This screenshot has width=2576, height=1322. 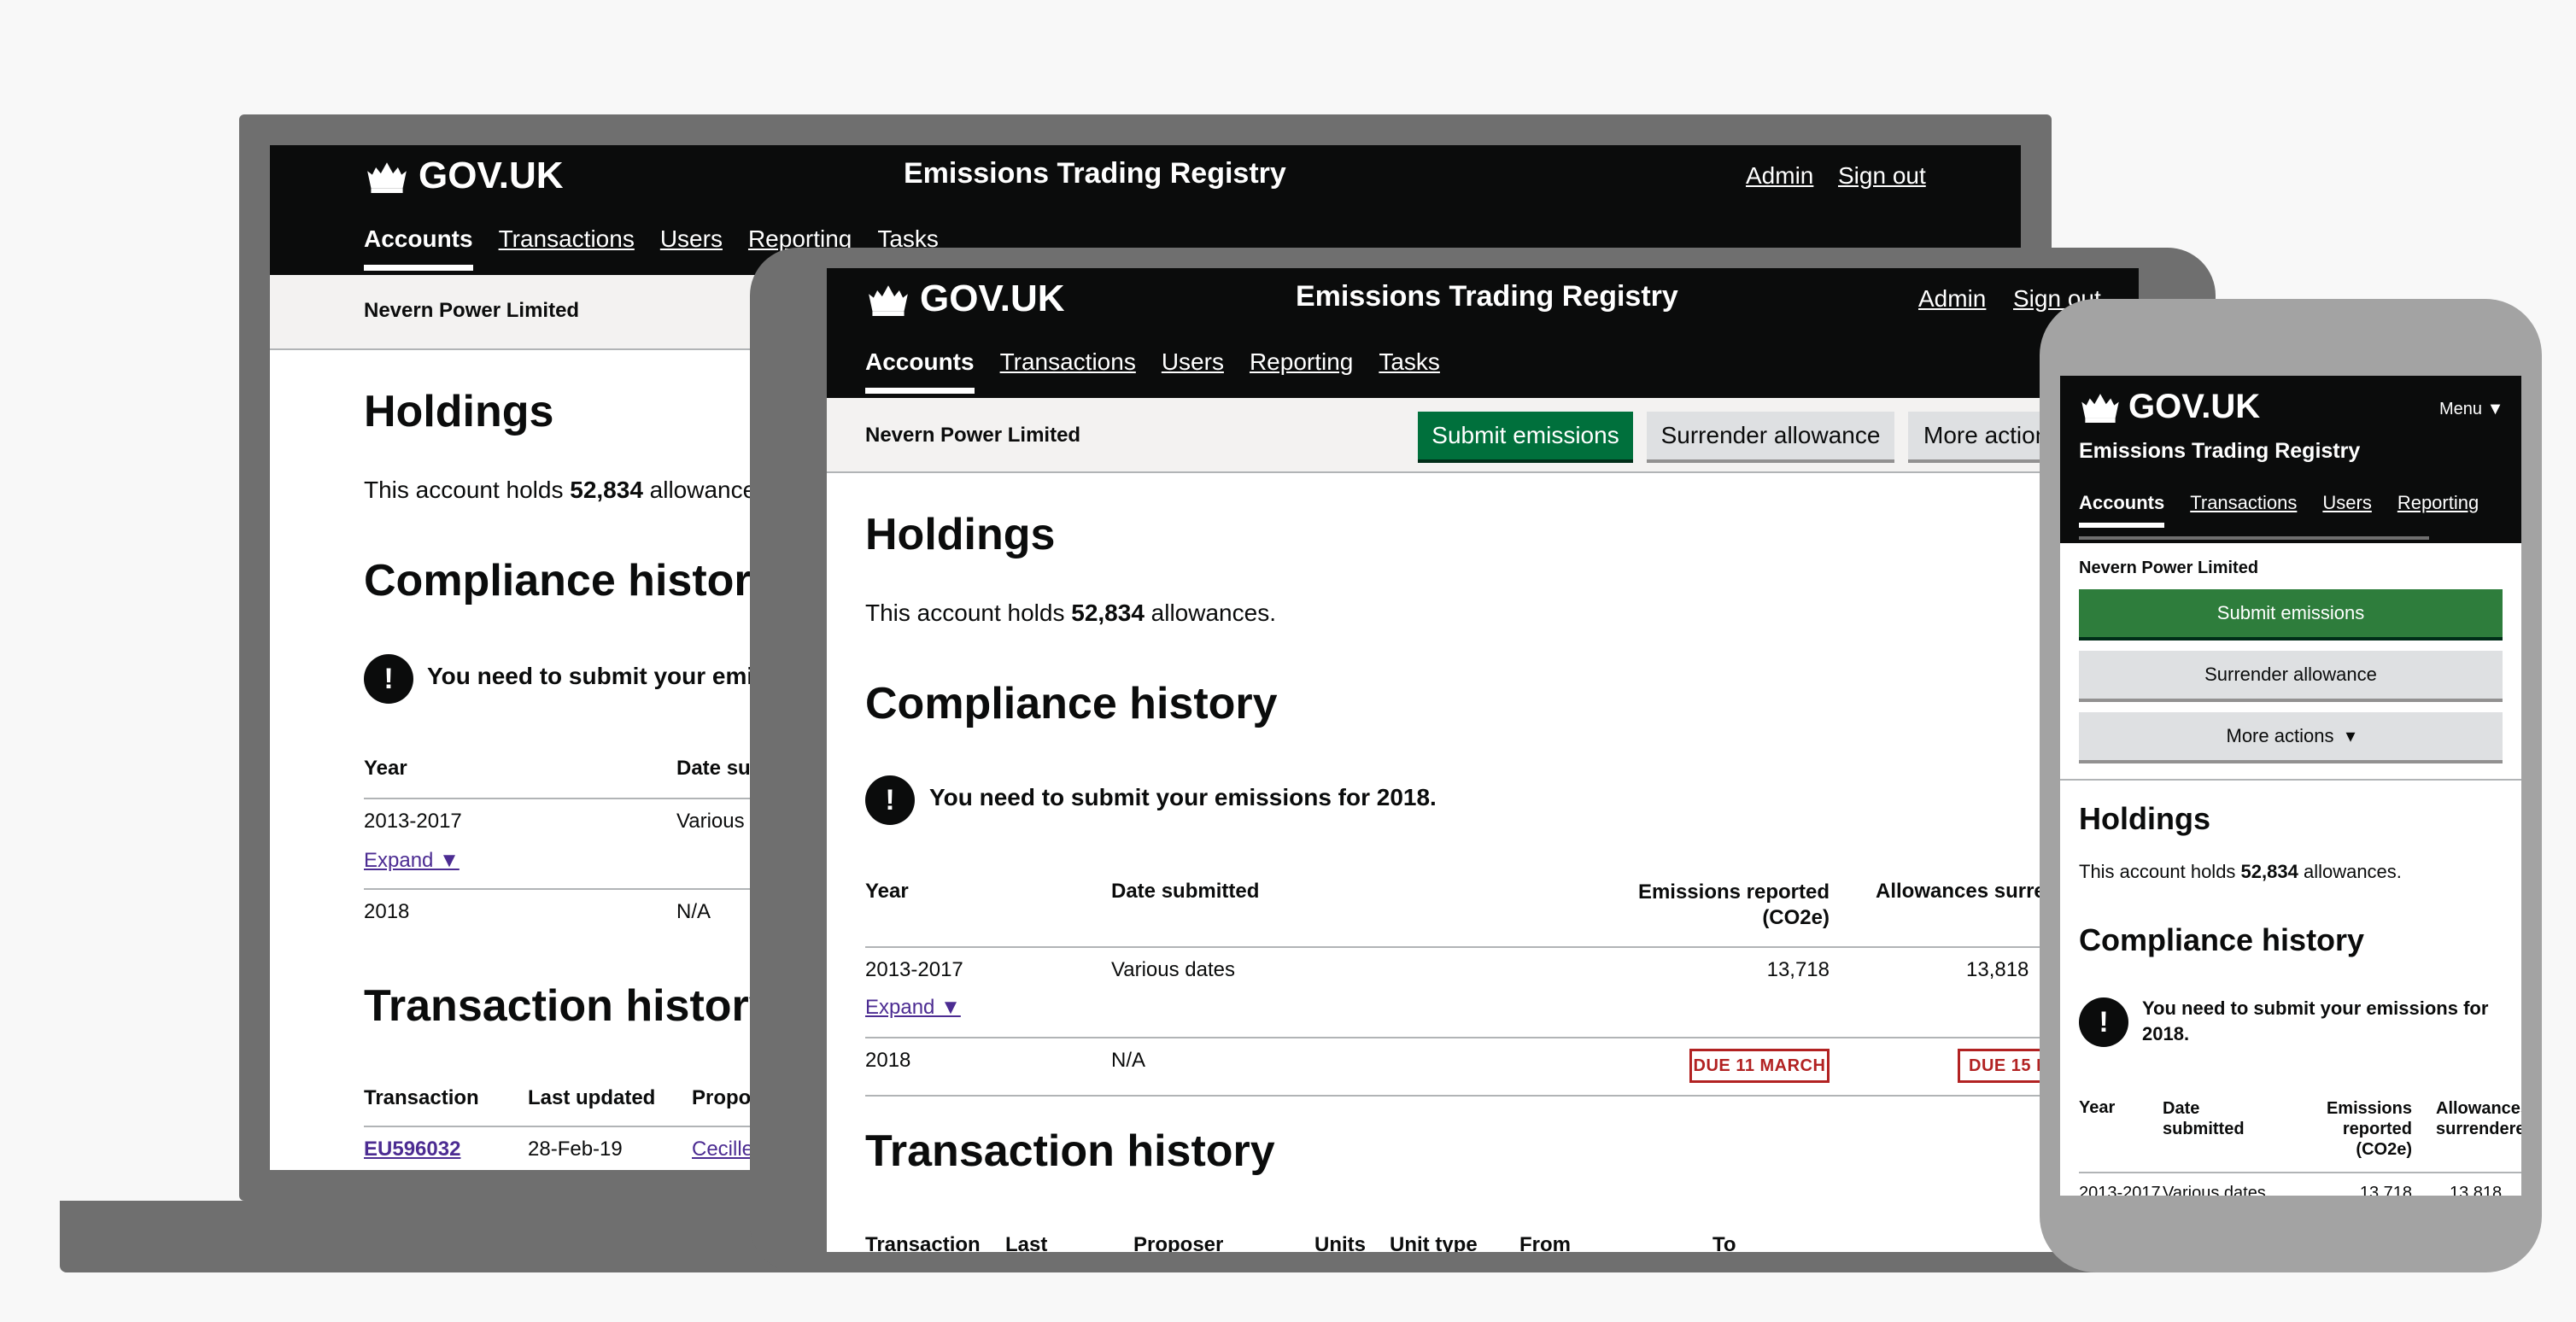 I want to click on account-divider, so click(x=2290, y=780).